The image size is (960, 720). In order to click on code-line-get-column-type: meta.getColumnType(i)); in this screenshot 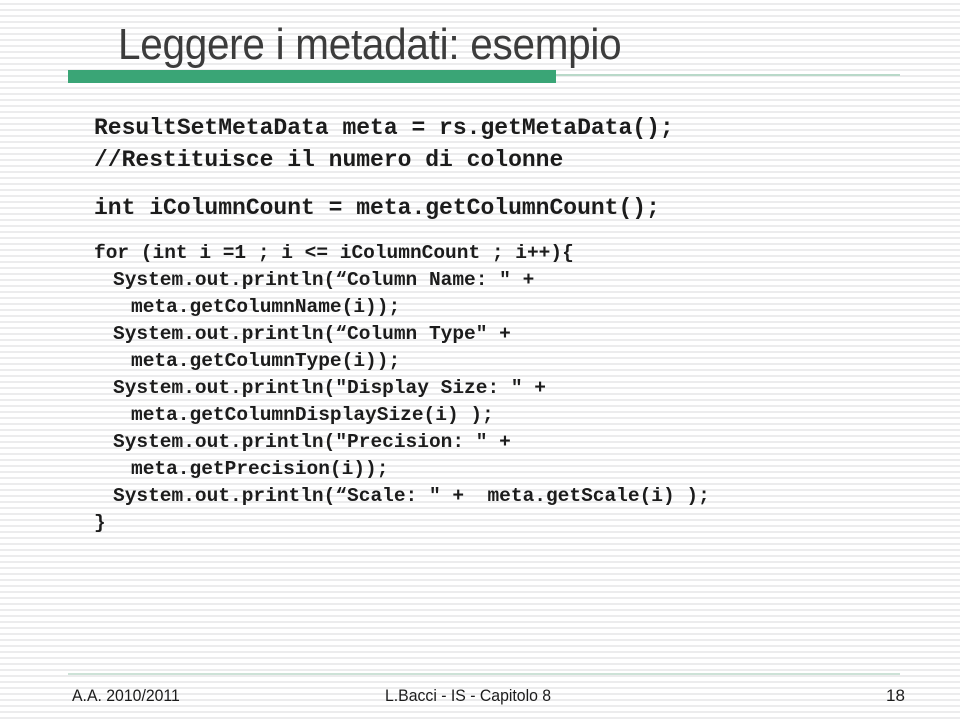, I will do `click(266, 361)`.